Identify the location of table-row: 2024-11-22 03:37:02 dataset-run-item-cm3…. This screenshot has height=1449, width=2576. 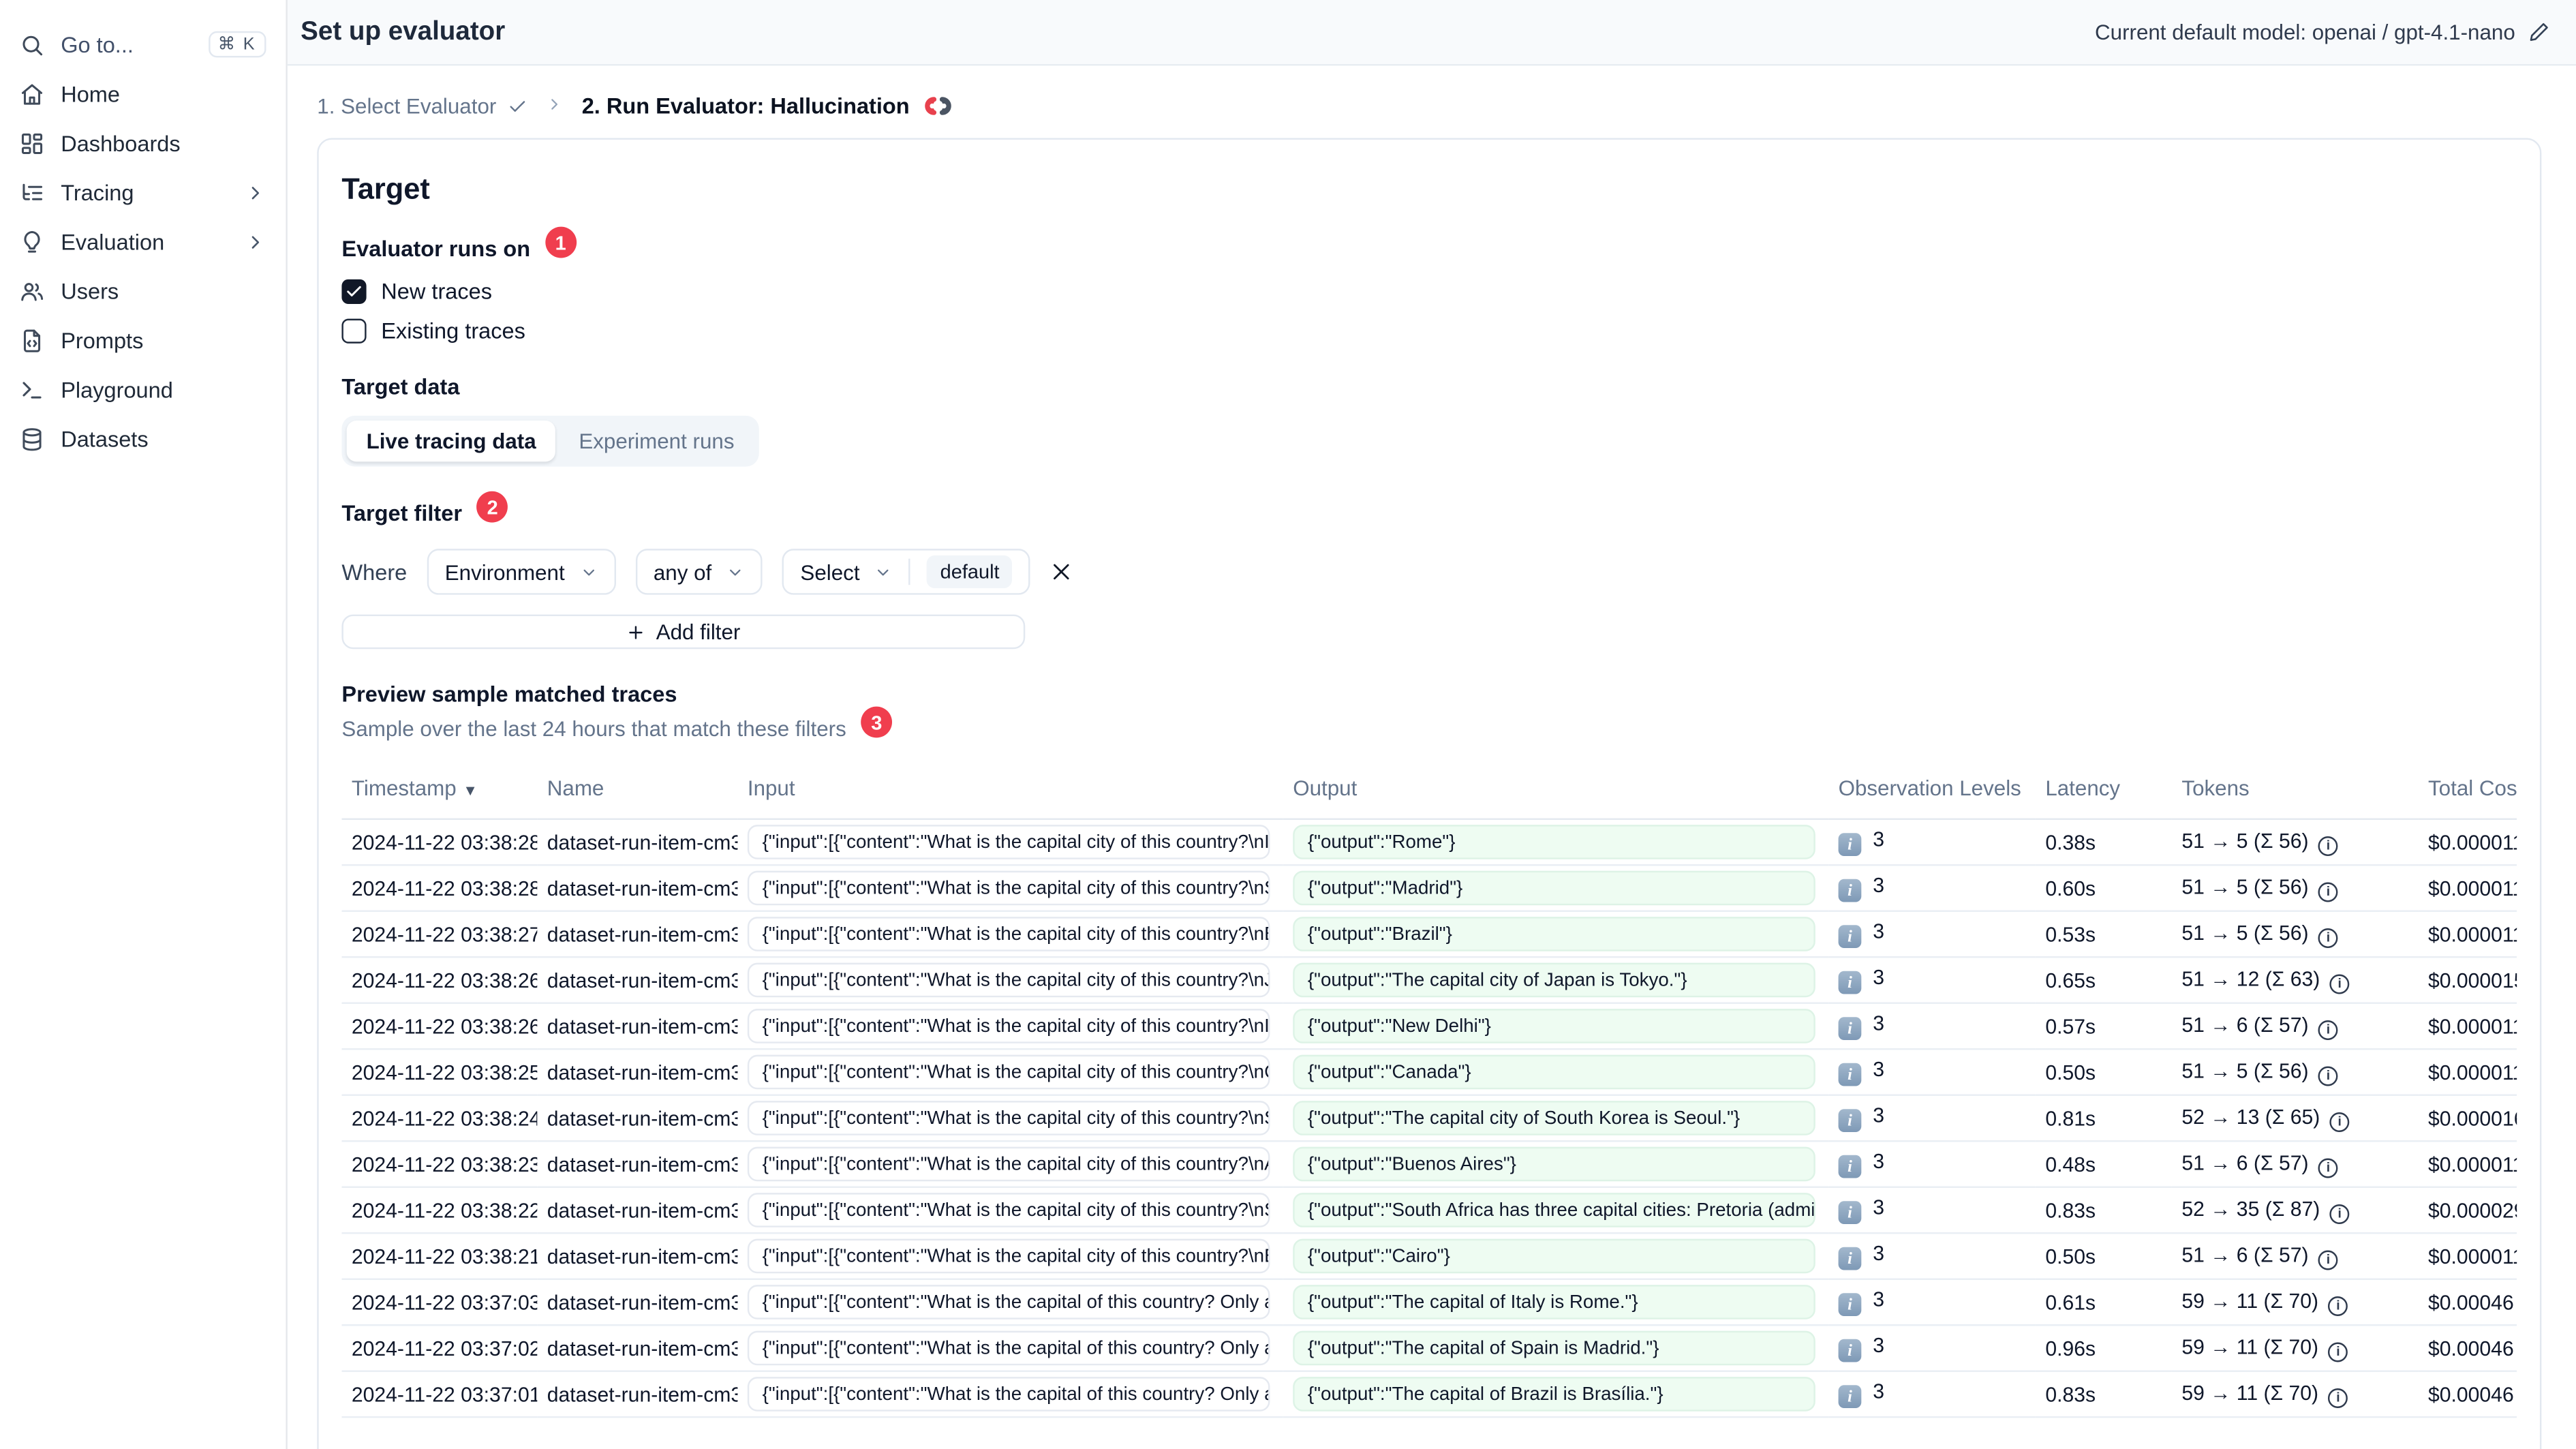
(1429, 1348).